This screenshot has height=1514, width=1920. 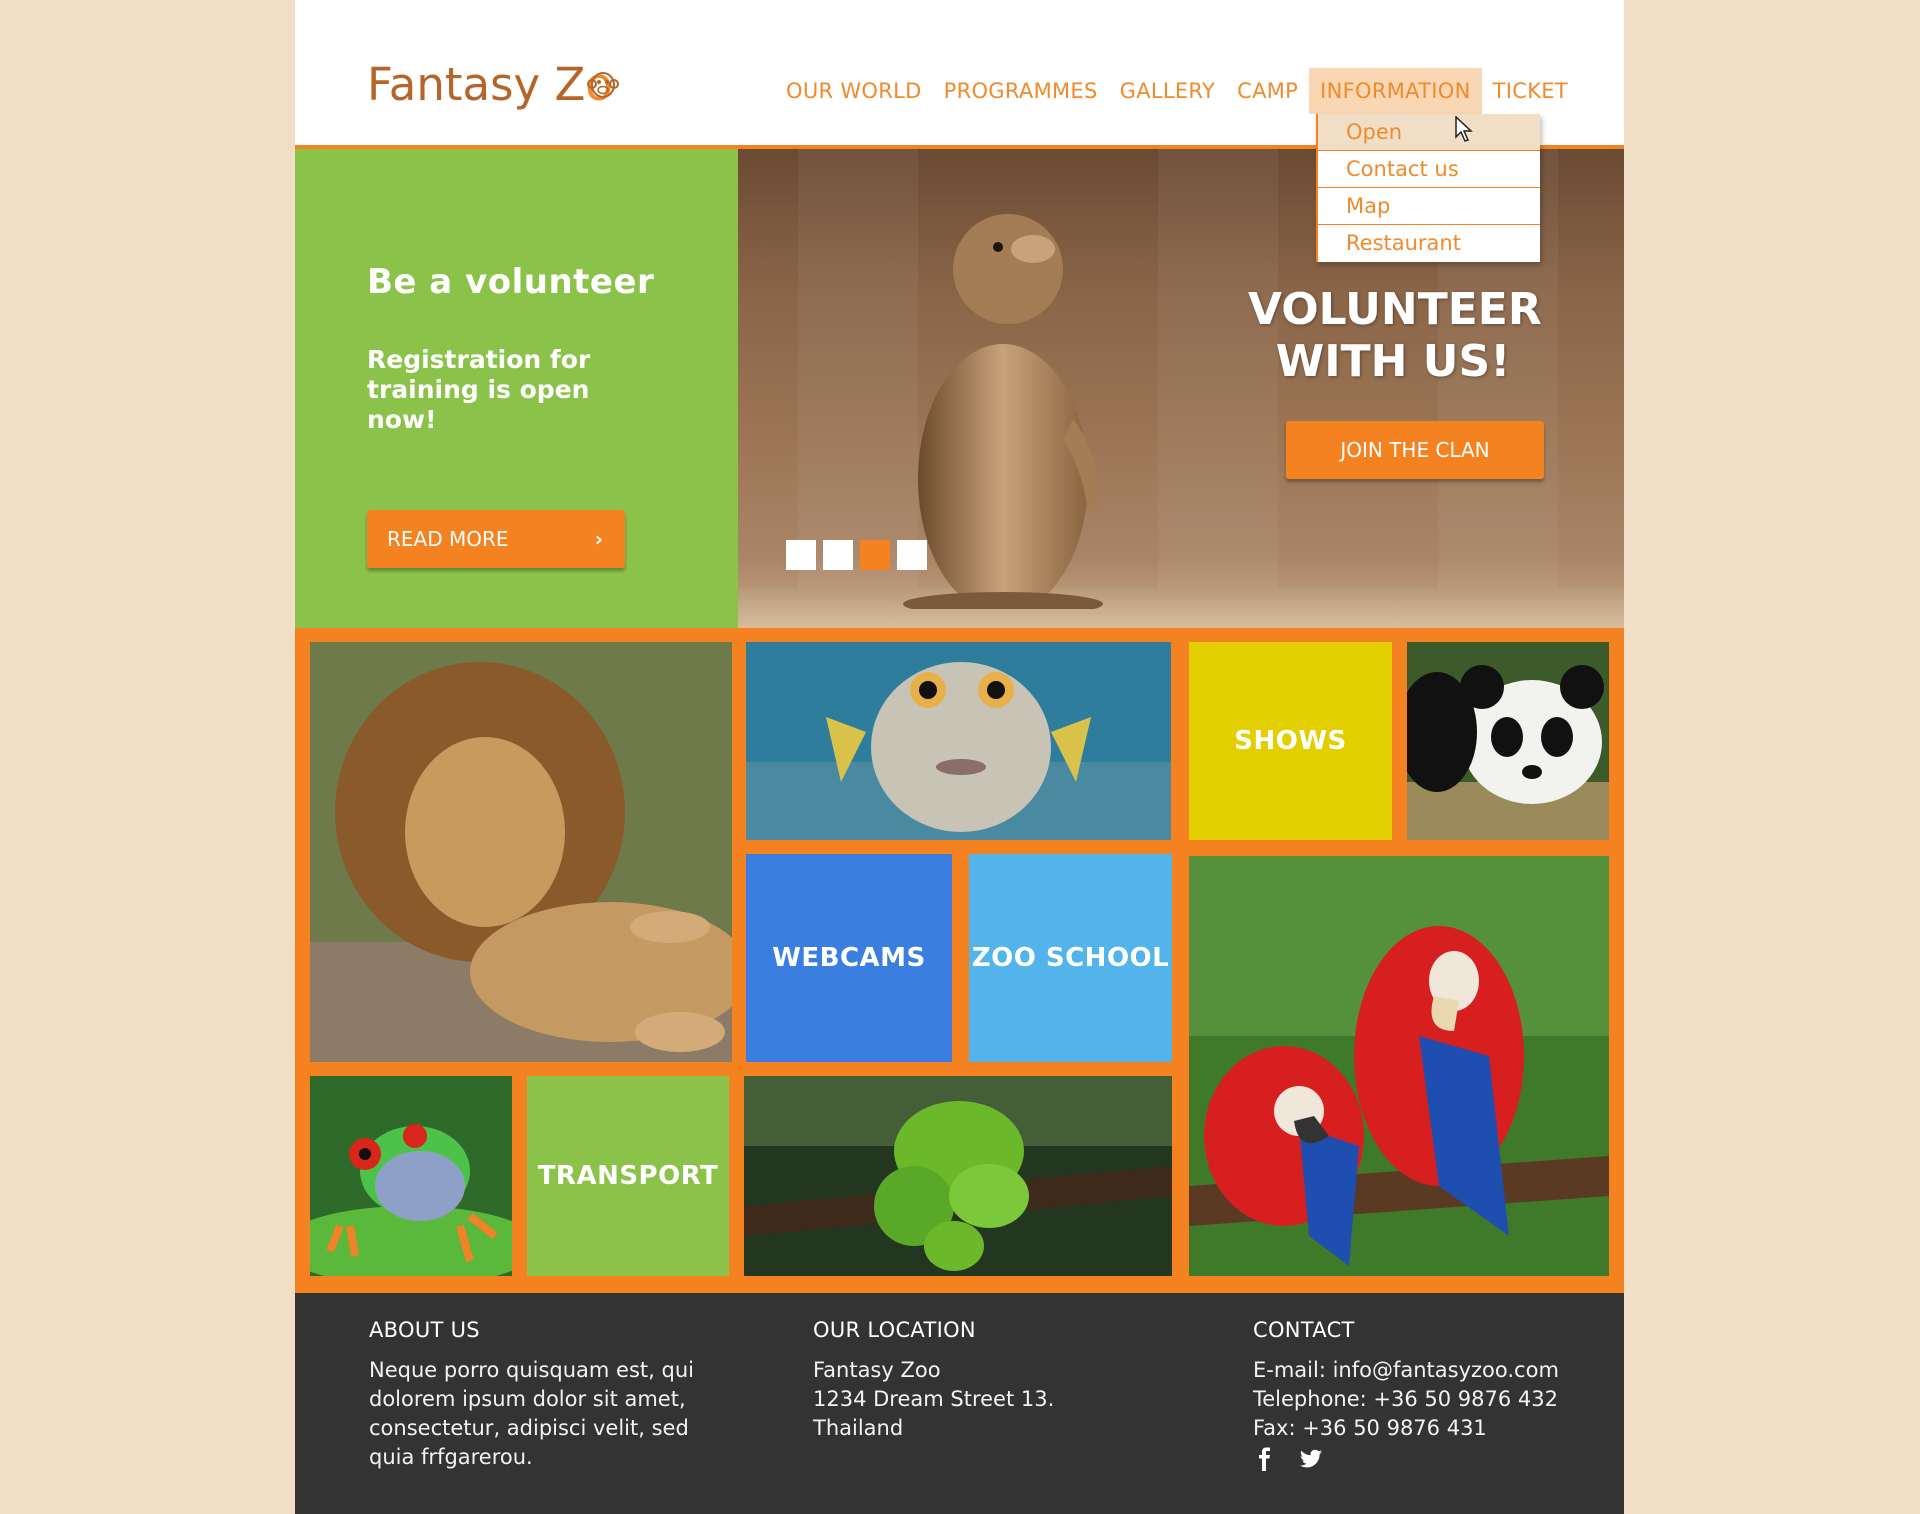 I want to click on hero-cta-line2: WITH US!, so click(x=1393, y=361).